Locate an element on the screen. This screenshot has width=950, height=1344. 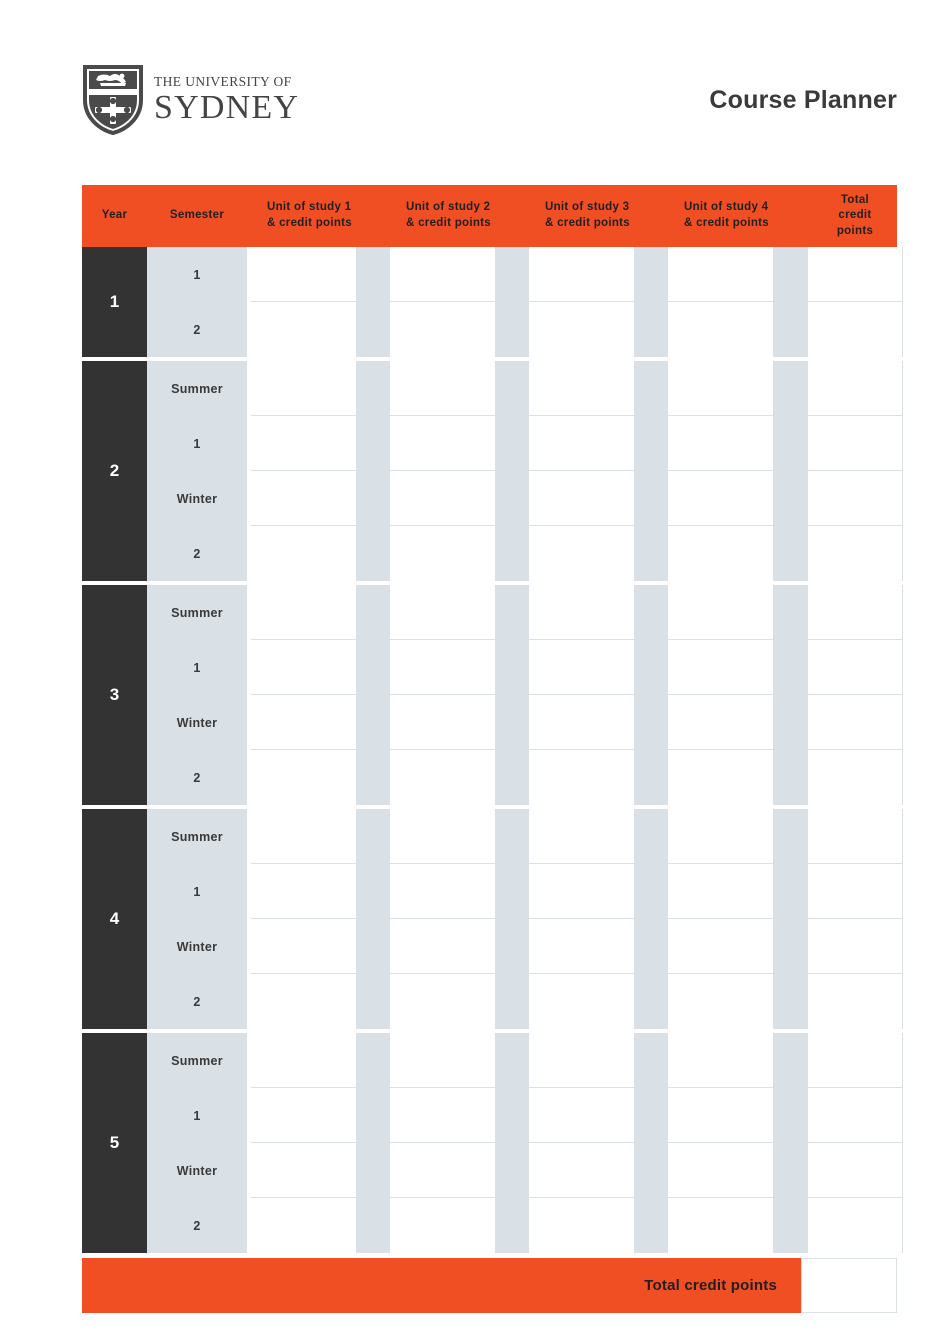
table-footer-total-row: Total credit points is located at coordinates (489, 1285).